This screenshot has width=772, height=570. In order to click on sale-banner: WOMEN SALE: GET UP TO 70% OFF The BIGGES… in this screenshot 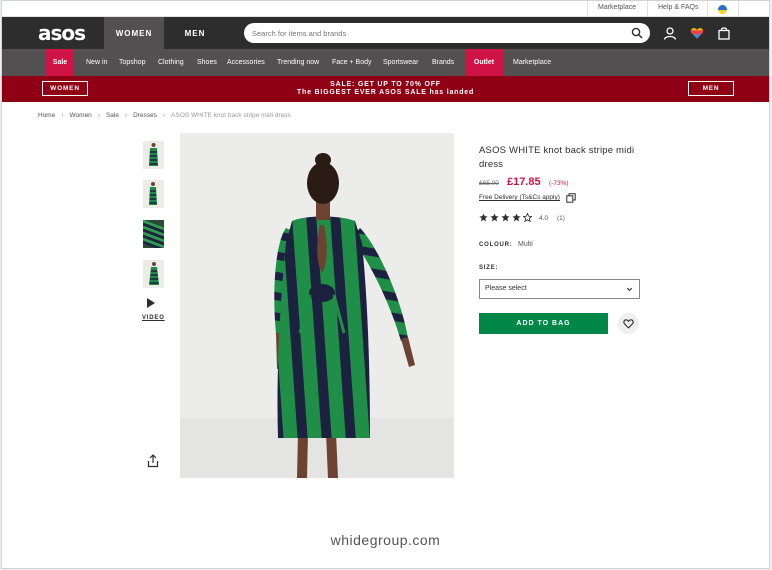, I will do `click(385, 89)`.